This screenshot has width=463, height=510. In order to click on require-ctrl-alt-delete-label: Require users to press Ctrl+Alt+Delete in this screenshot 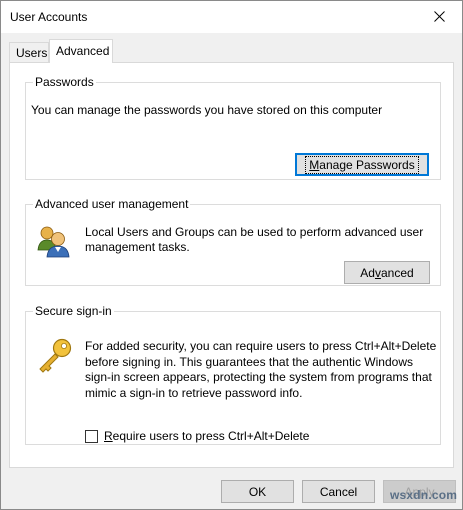, I will do `click(207, 436)`.